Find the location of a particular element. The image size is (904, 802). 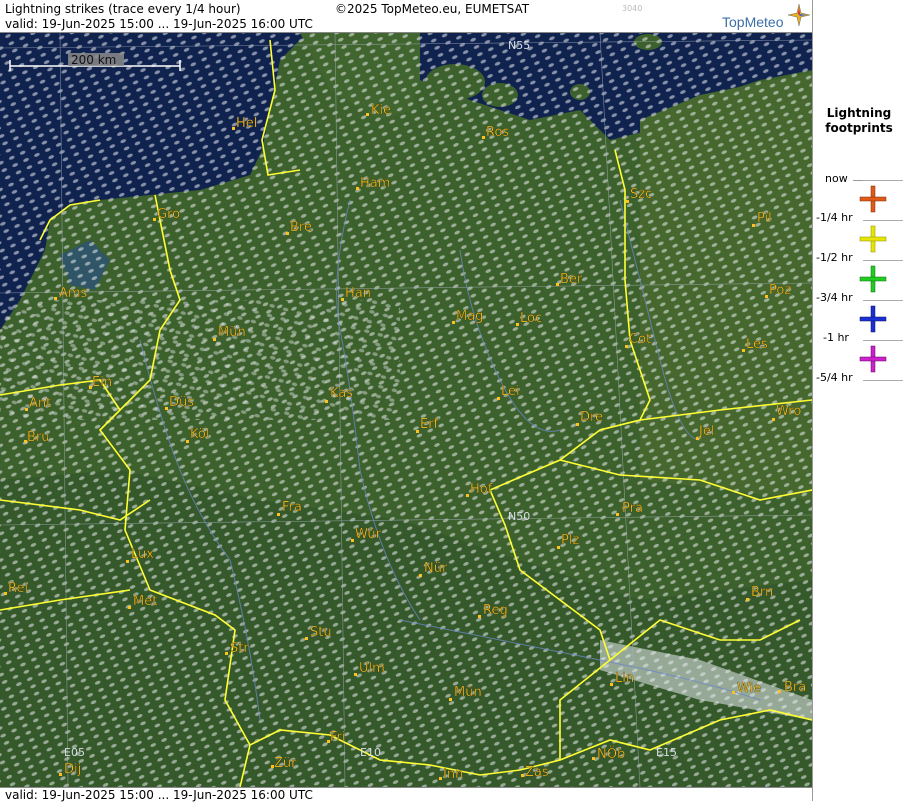

city-label: Erf is located at coordinates (429, 424).